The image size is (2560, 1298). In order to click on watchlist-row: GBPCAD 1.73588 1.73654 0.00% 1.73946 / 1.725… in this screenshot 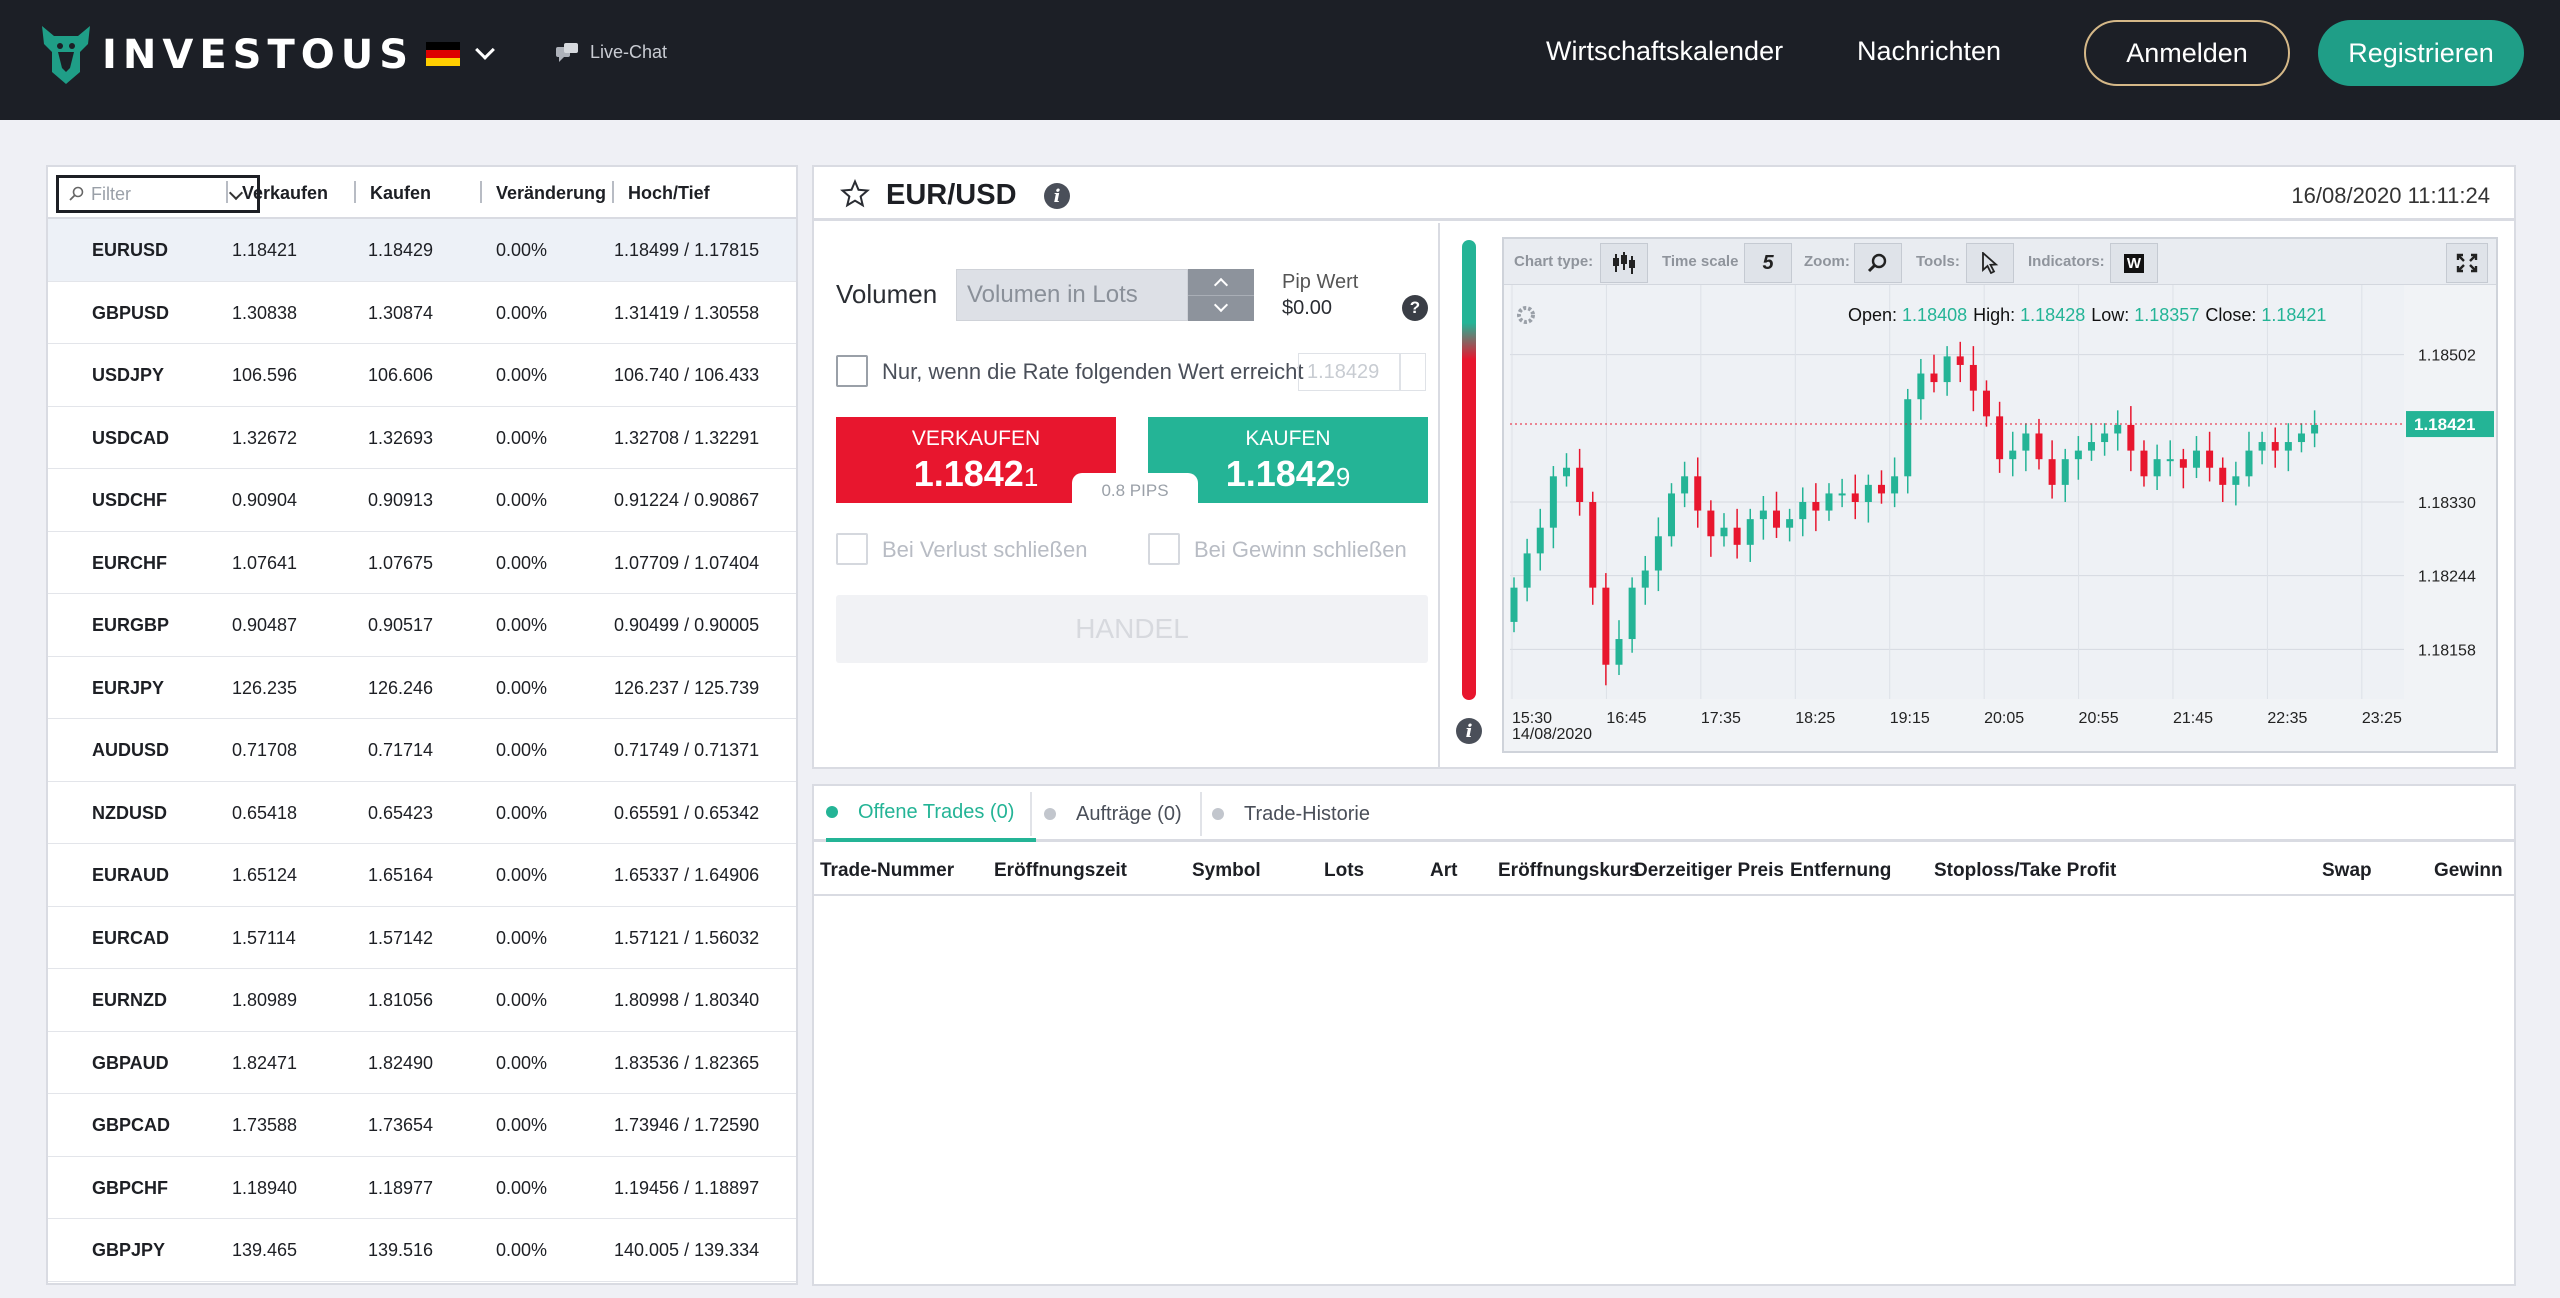, I will do `click(422, 1125)`.